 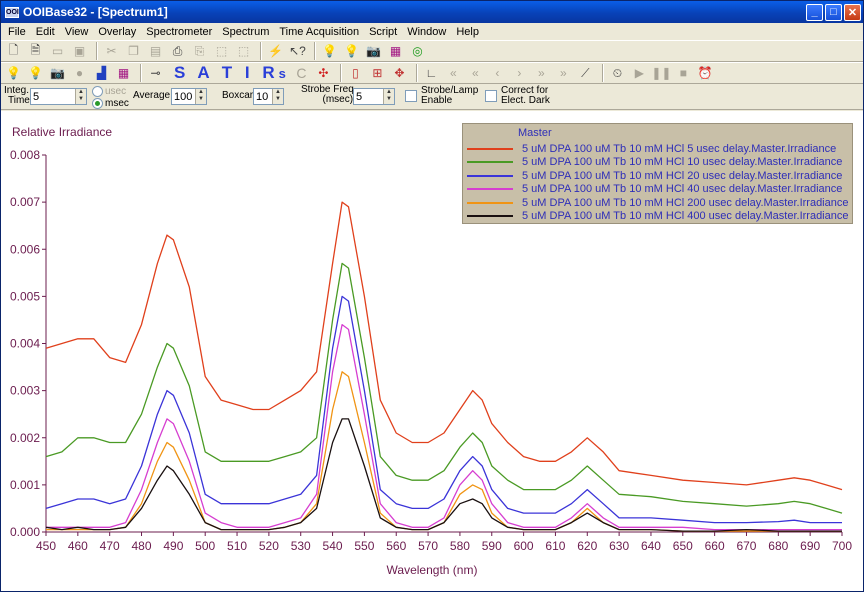 What do you see at coordinates (133, 51) in the screenshot?
I see `copy-button: ❐` at bounding box center [133, 51].